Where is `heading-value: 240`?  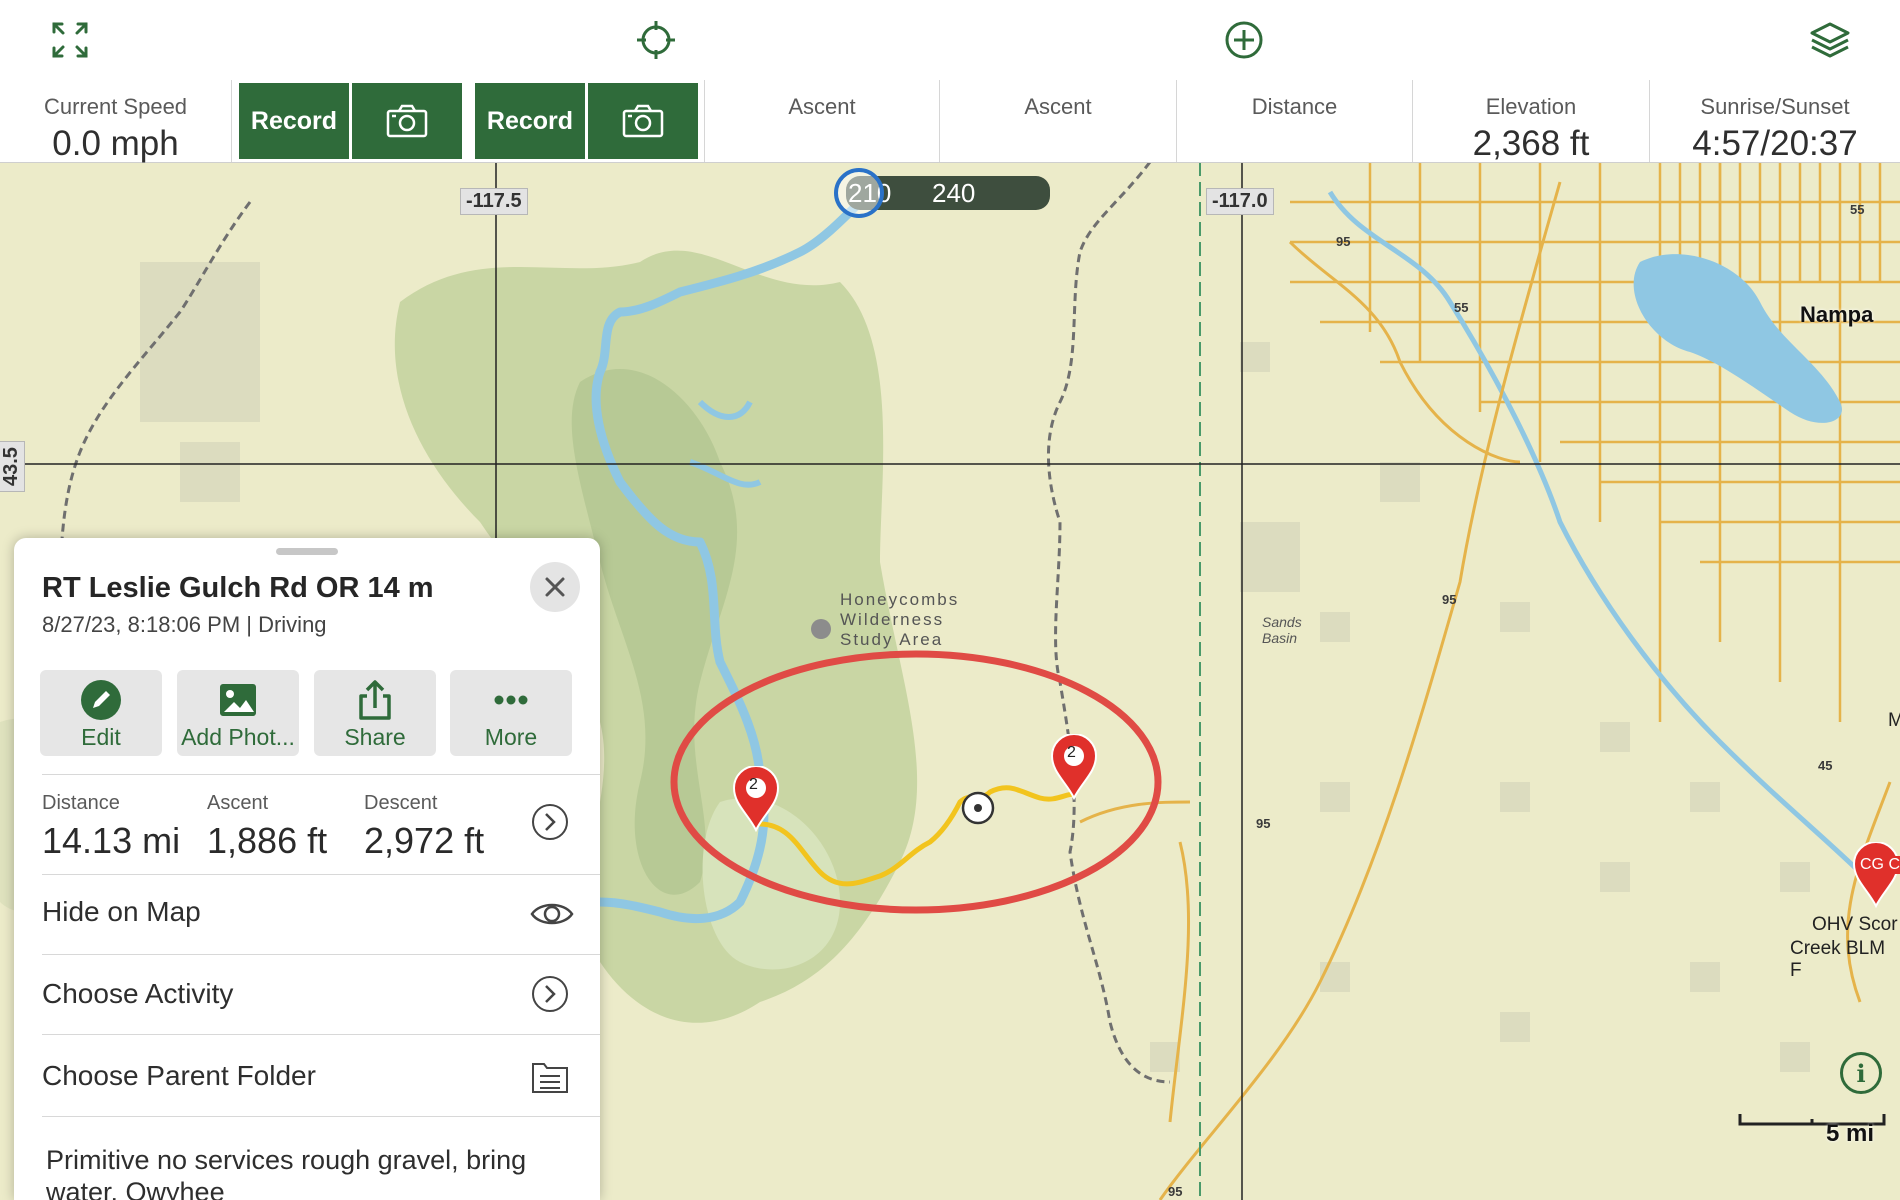 heading-value: 240 is located at coordinates (954, 192).